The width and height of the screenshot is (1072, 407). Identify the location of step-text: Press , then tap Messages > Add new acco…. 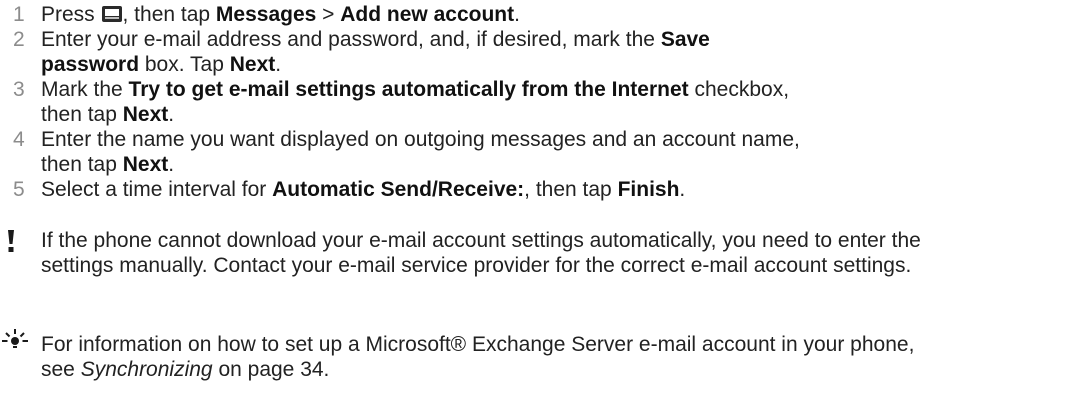
(556, 16).